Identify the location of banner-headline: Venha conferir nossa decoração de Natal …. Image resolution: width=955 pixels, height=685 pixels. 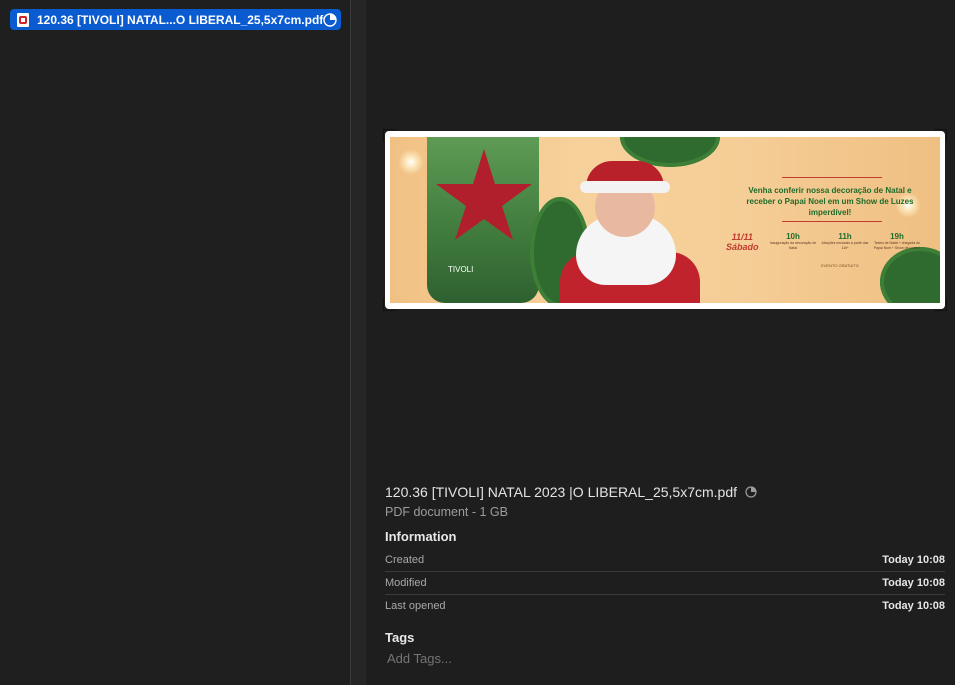
(830, 201).